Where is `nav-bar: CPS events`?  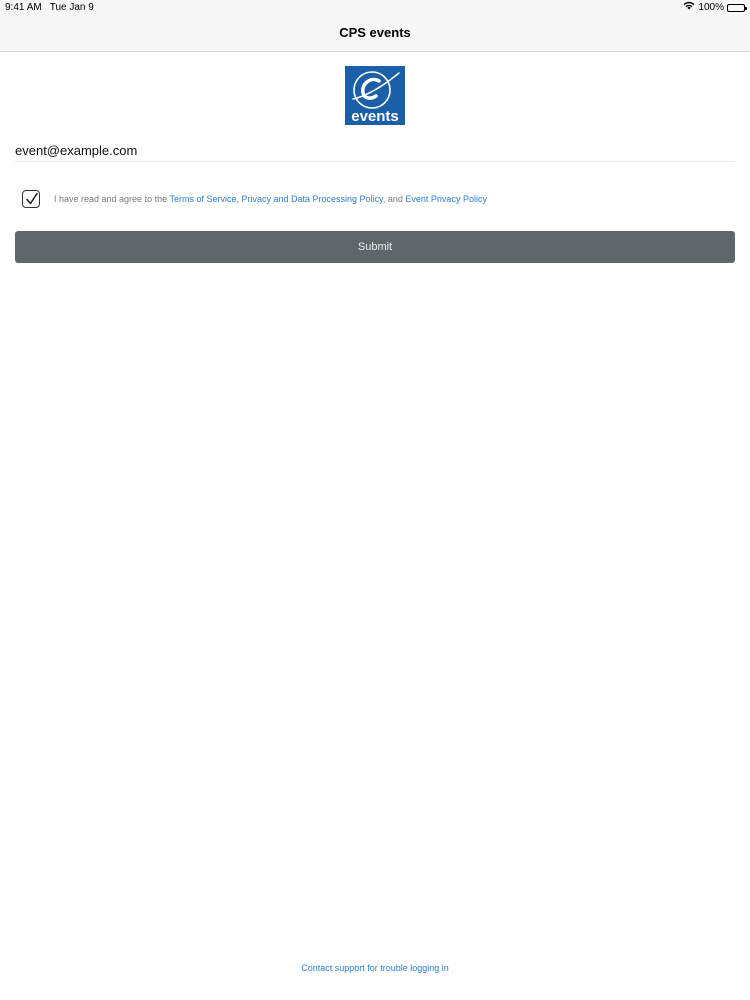
nav-bar: CPS events is located at coordinates (375, 34).